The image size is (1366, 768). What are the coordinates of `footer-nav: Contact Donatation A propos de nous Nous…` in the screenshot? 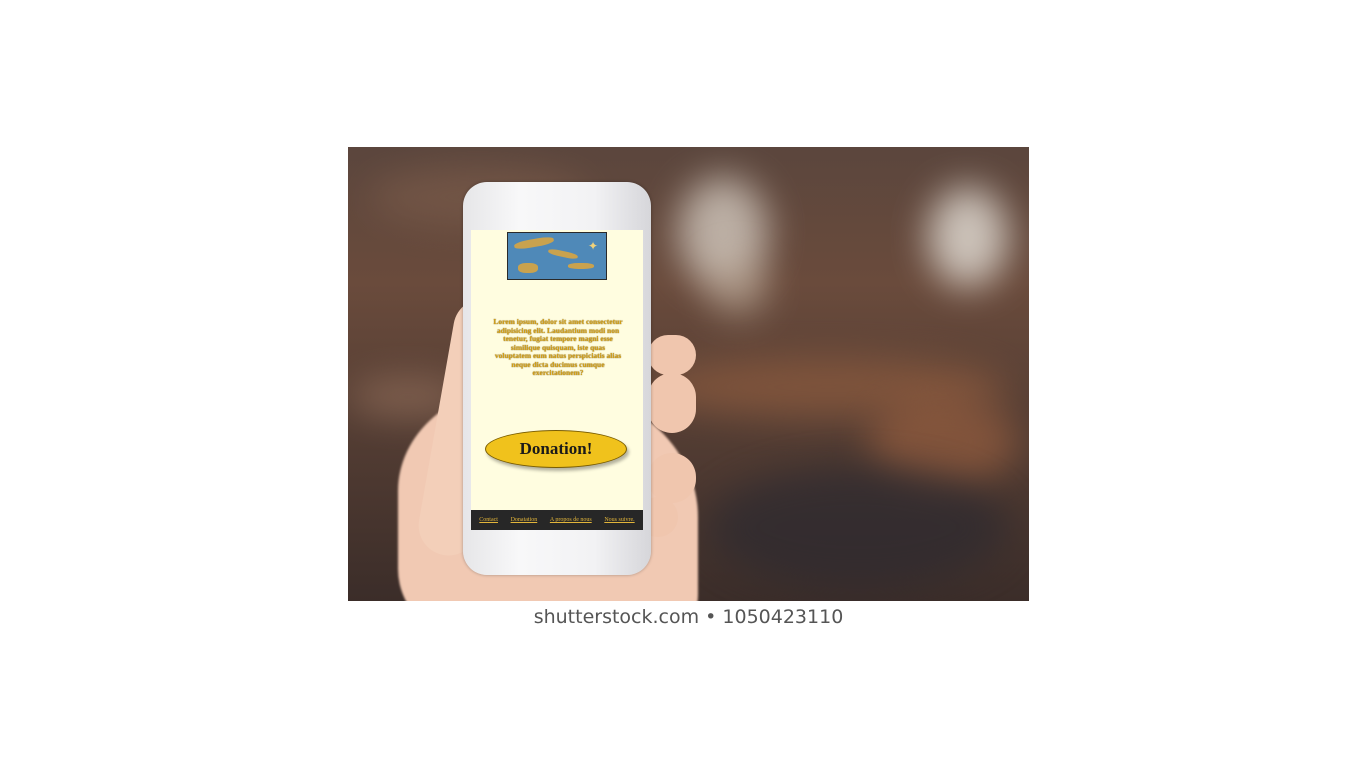 It's located at (557, 520).